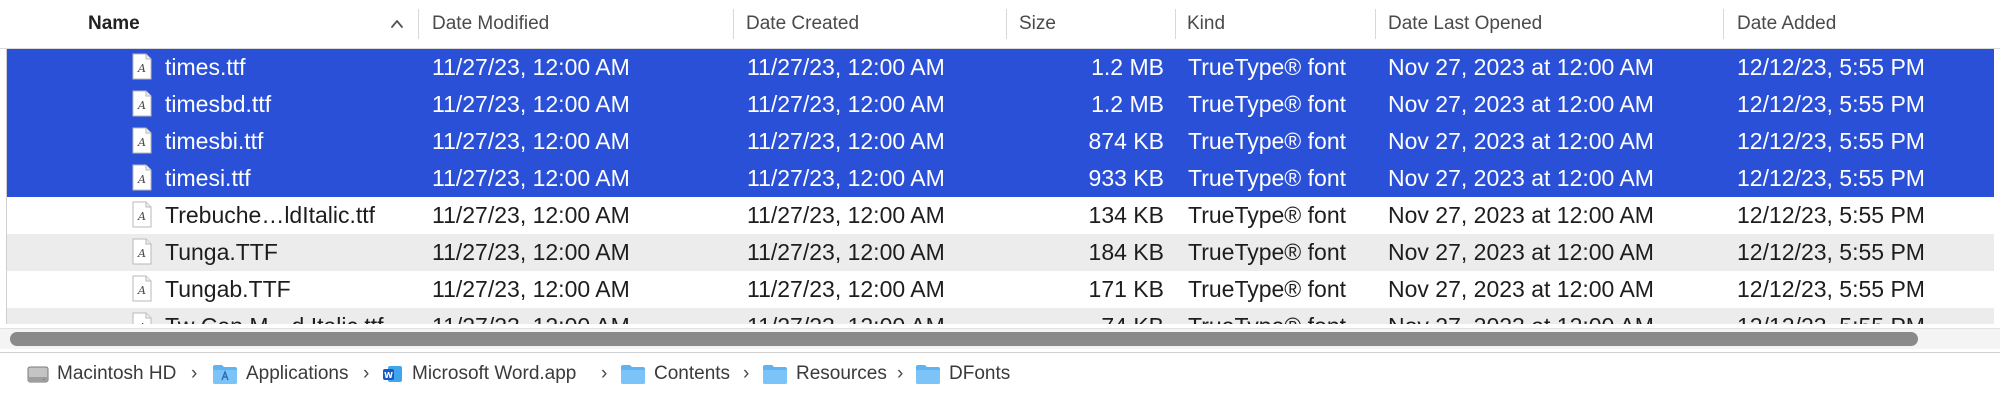 Image resolution: width=2000 pixels, height=396 pixels. I want to click on file-size: 874 KB, so click(1126, 141).